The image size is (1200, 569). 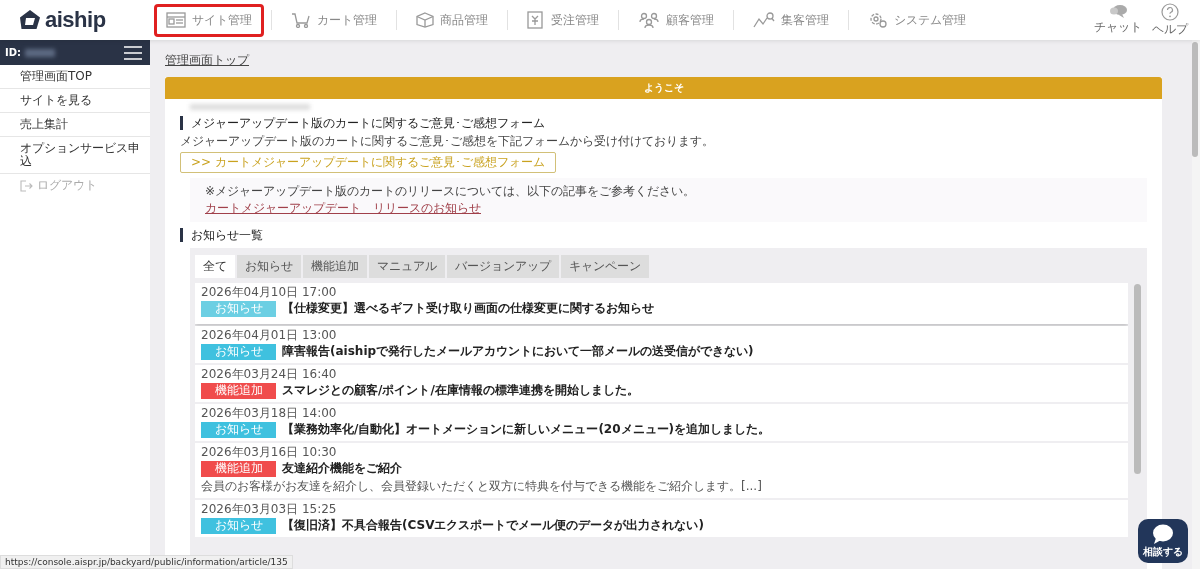 I want to click on category-tab: キャンペーン, so click(x=605, y=266).